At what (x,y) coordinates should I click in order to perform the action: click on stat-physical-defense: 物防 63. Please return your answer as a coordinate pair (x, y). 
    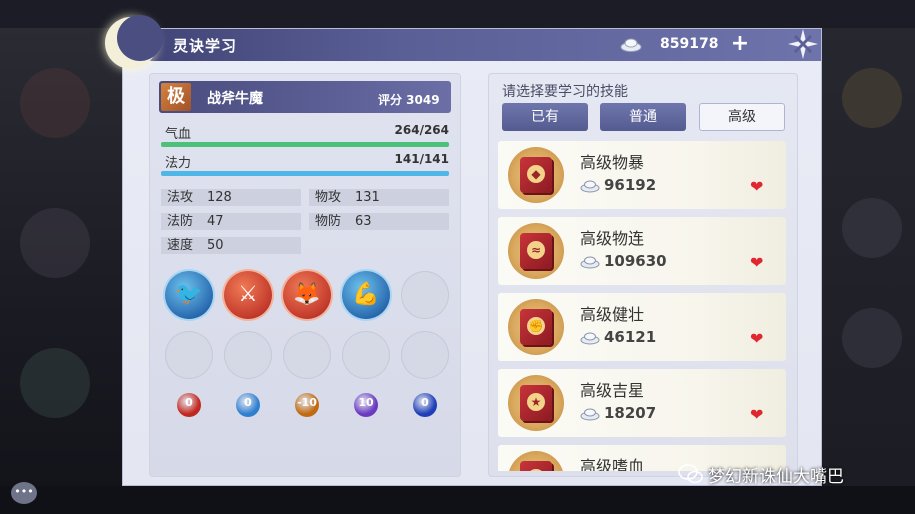
    Looking at the image, I should click on (379, 221).